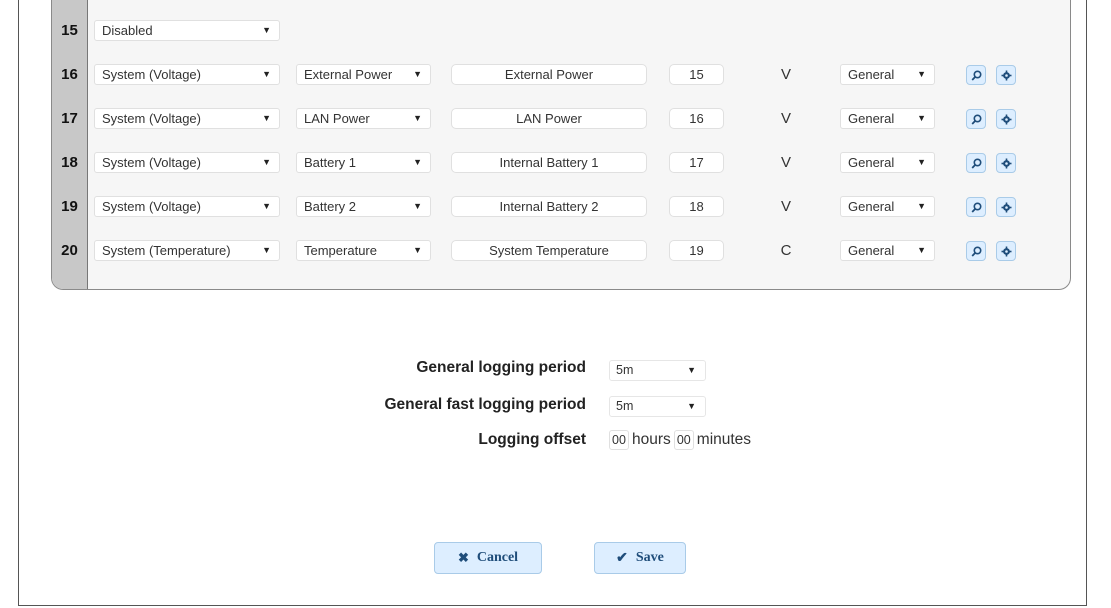 This screenshot has height=608, width=1111. Describe the element at coordinates (696, 206) in the screenshot. I see `index-input: 18` at that location.